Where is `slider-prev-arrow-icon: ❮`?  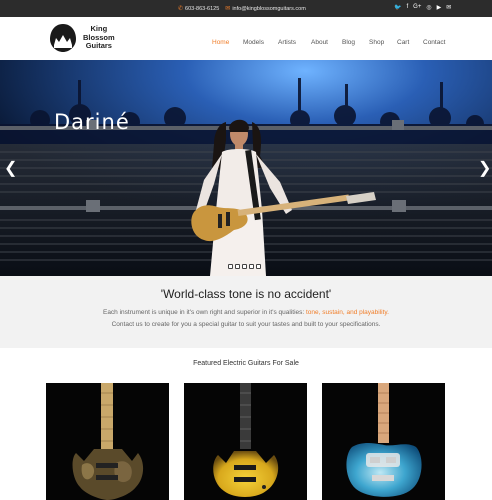 slider-prev-arrow-icon: ❮ is located at coordinates (10, 168).